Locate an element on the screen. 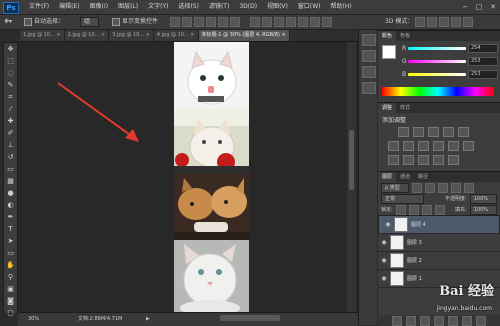 The height and width of the screenshot is (326, 500). tab-doc-3: 3.jpg @ 10... × is located at coordinates (131, 35).